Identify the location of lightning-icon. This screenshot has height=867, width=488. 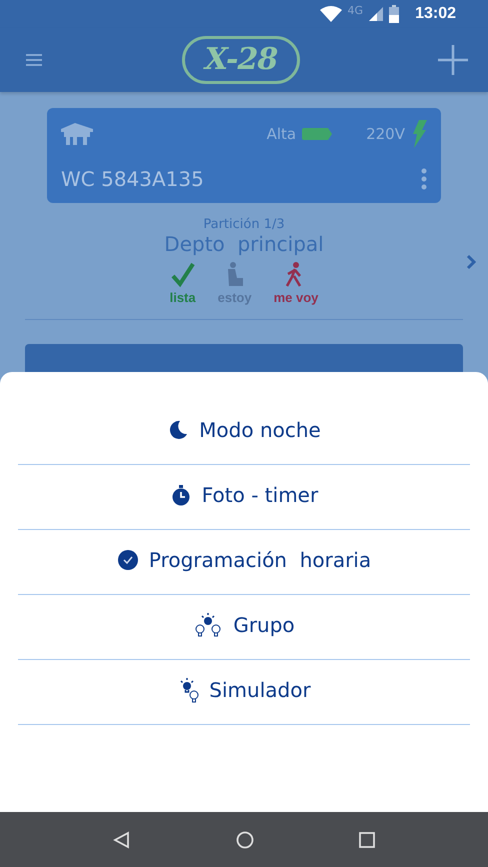
(419, 134).